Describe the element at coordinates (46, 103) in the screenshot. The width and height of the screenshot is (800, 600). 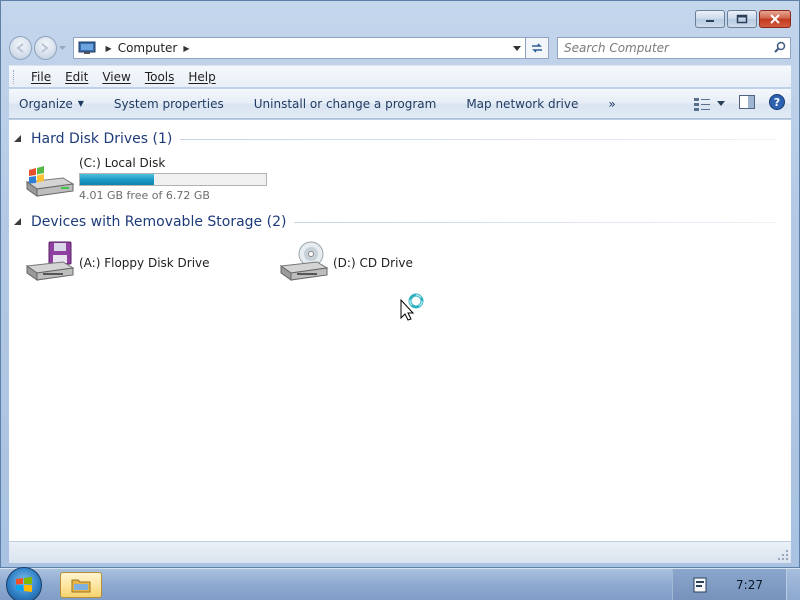
I see `organize-label: Organize` at that location.